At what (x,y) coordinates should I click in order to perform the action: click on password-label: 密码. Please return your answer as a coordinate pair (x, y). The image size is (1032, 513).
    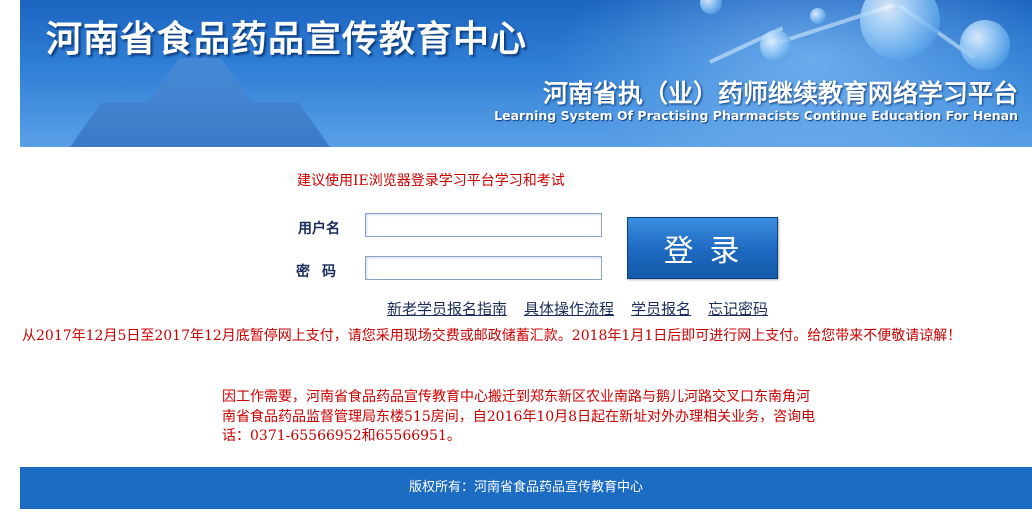
    Looking at the image, I should click on (322, 272).